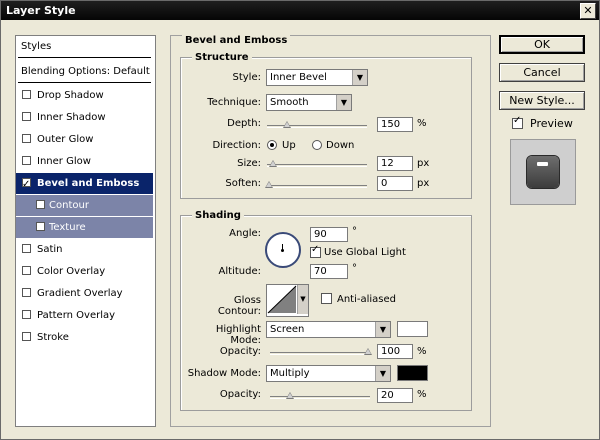 This screenshot has height=440, width=600. I want to click on style-item-label: Gradient Overlay, so click(80, 293).